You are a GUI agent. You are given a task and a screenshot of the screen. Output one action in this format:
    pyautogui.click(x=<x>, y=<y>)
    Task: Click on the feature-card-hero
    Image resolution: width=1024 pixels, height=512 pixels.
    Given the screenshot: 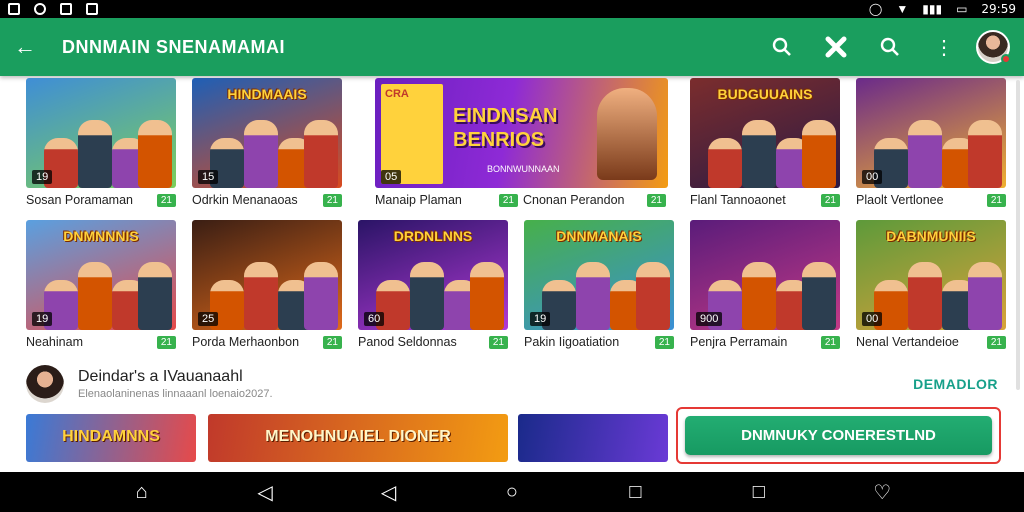 What is the action you would take?
    pyautogui.click(x=627, y=134)
    